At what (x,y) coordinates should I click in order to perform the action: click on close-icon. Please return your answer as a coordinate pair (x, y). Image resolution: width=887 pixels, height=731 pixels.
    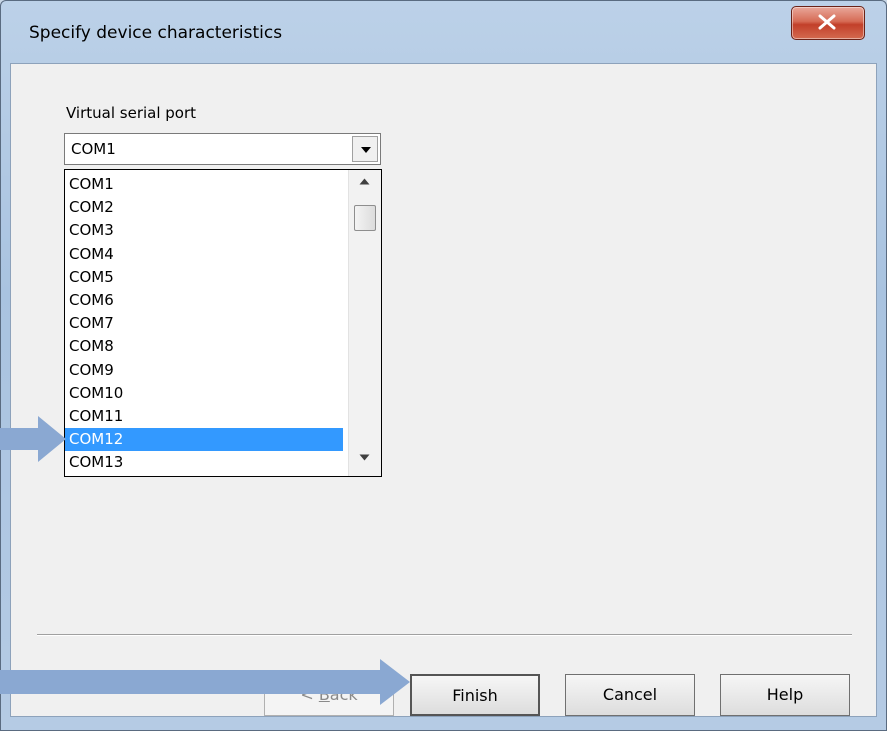
    Looking at the image, I should click on (827, 22).